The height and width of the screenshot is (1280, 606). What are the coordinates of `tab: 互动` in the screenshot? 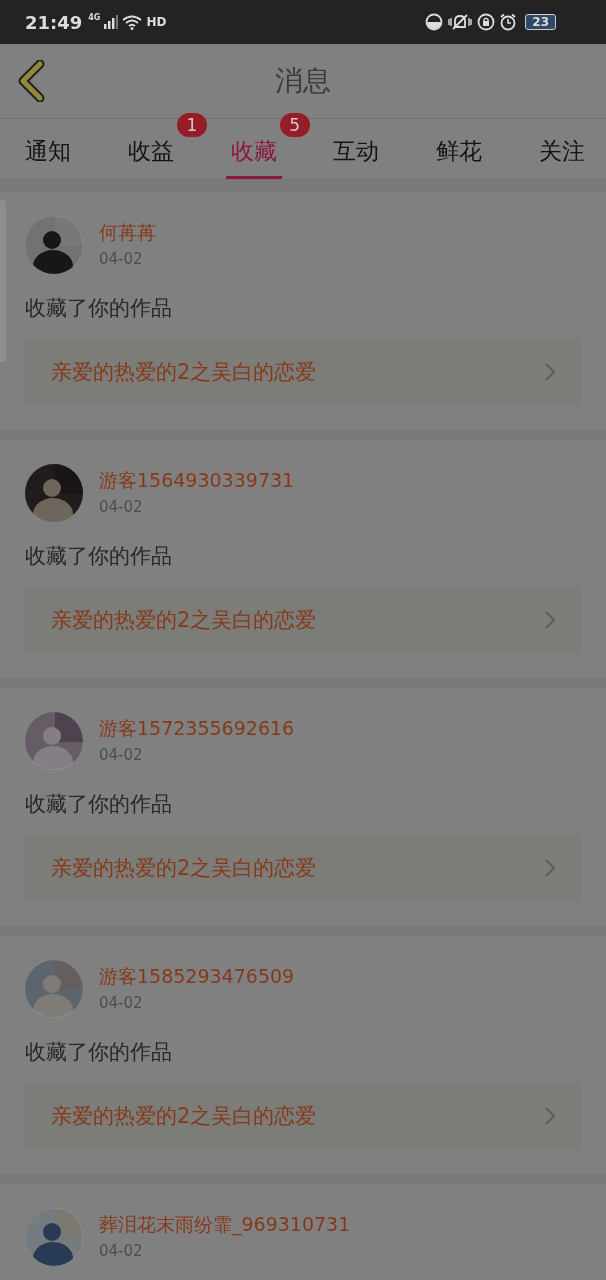 It's located at (356, 149).